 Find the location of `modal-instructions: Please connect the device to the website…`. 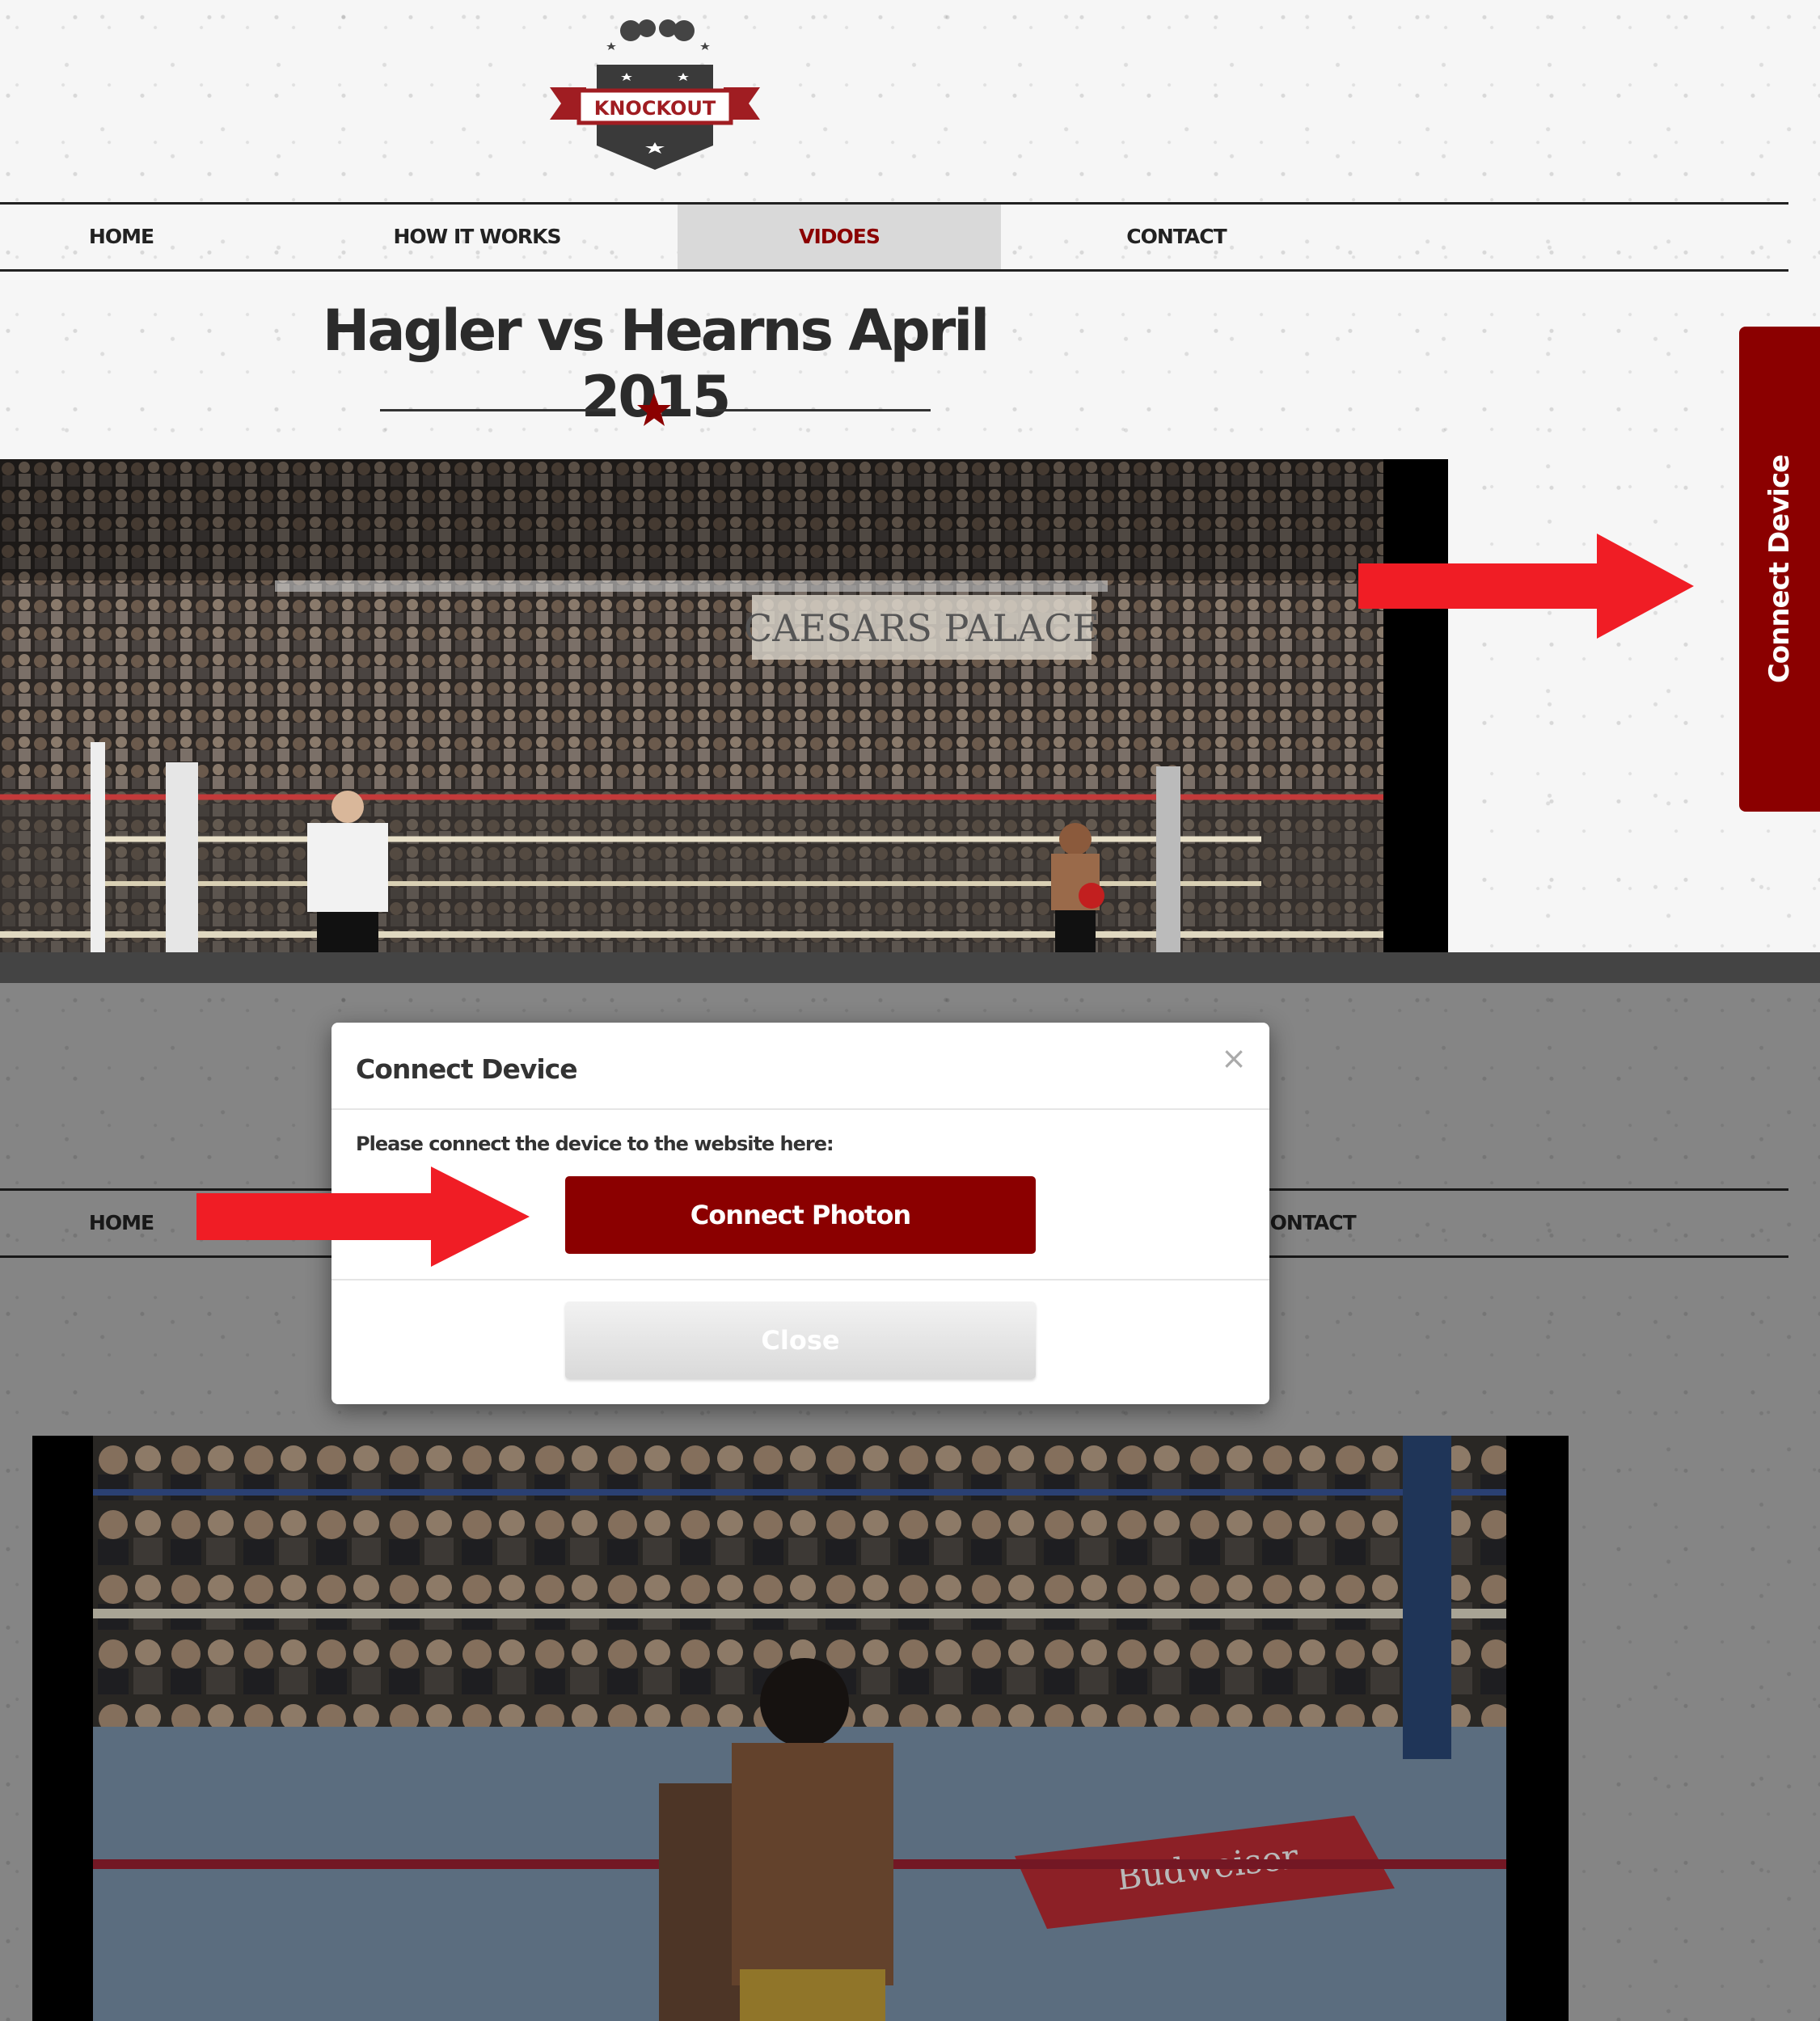

modal-instructions: Please connect the device to the website… is located at coordinates (595, 1144).